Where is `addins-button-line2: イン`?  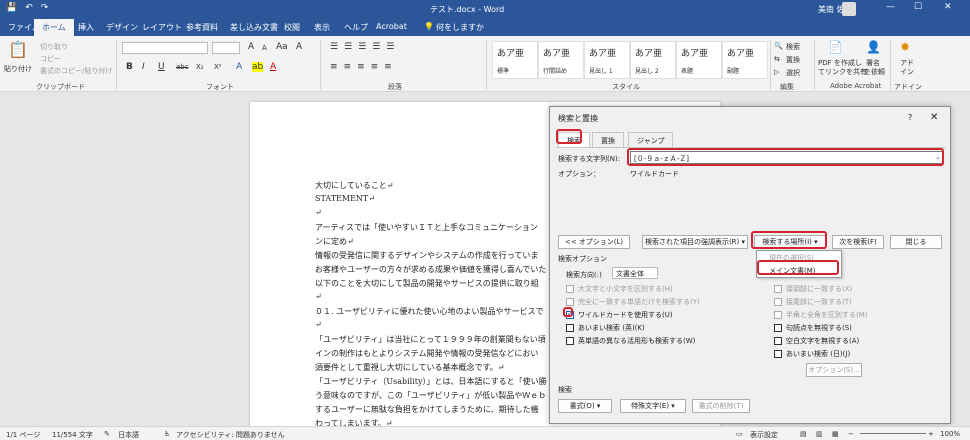
addins-button-line2: イン is located at coordinates (907, 72).